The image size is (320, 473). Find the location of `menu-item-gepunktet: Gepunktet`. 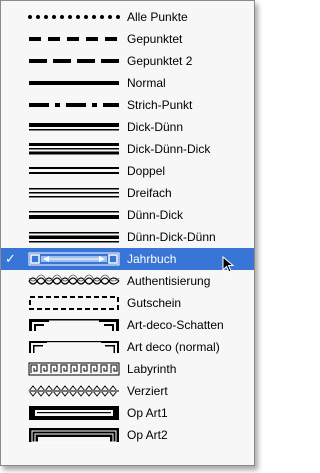

menu-item-gepunktet: Gepunktet is located at coordinates (127, 39).